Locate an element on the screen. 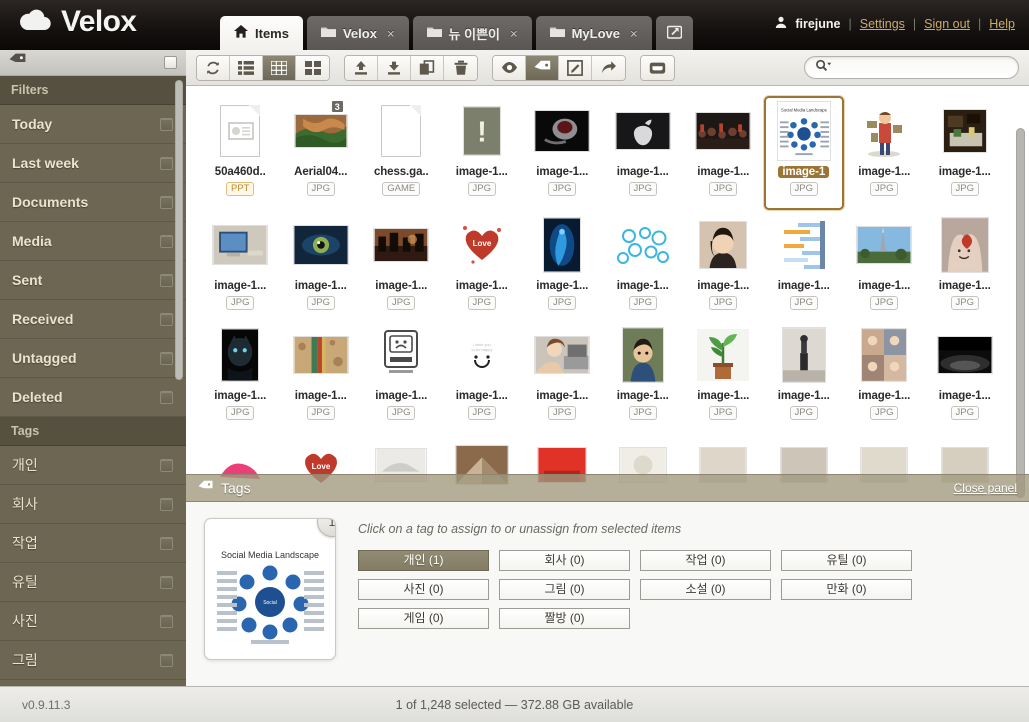  tab-velox: Velox × is located at coordinates (357, 33).